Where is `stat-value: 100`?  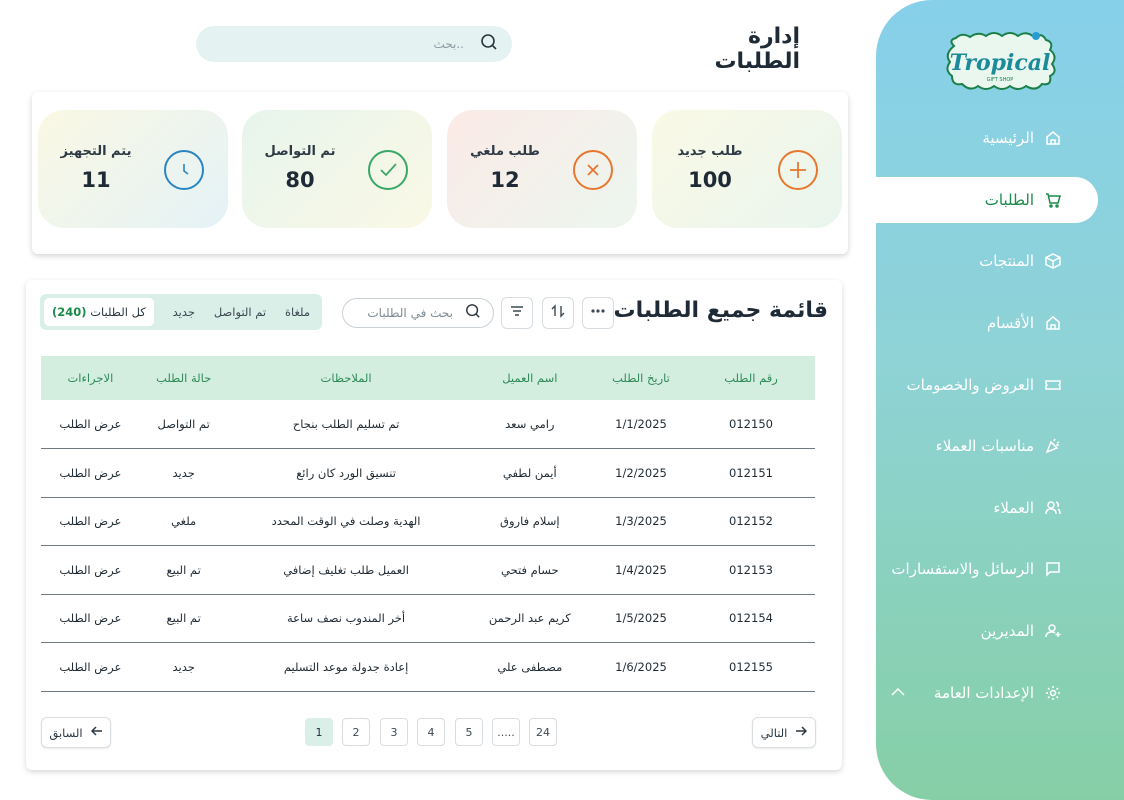 stat-value: 100 is located at coordinates (710, 180).